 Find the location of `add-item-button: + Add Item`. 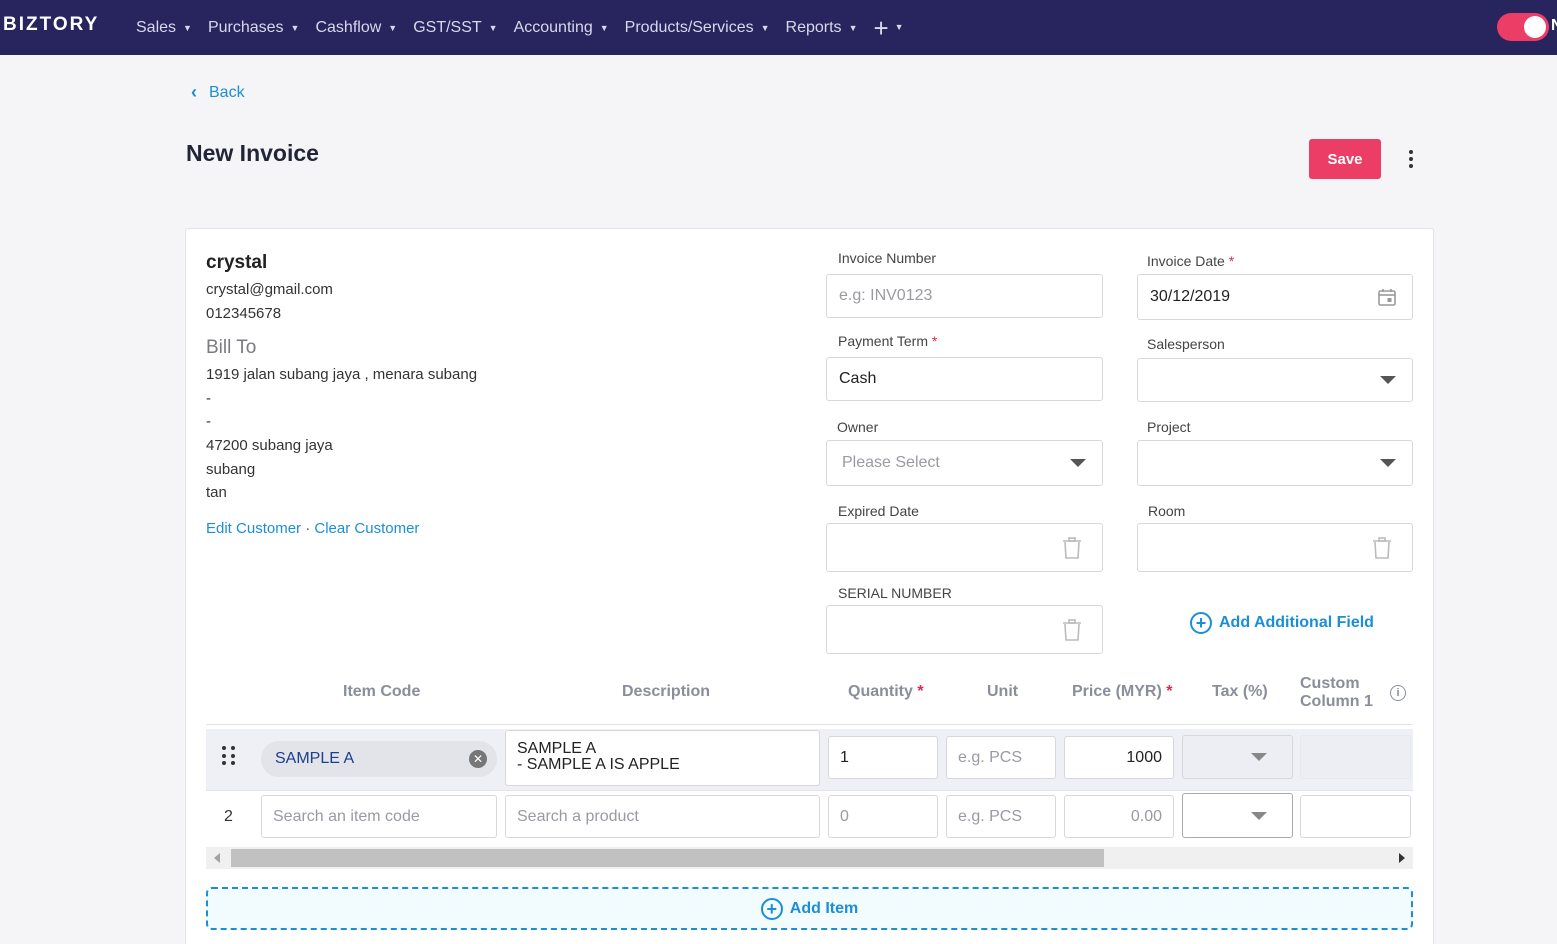

add-item-button: + Add Item is located at coordinates (809, 908).